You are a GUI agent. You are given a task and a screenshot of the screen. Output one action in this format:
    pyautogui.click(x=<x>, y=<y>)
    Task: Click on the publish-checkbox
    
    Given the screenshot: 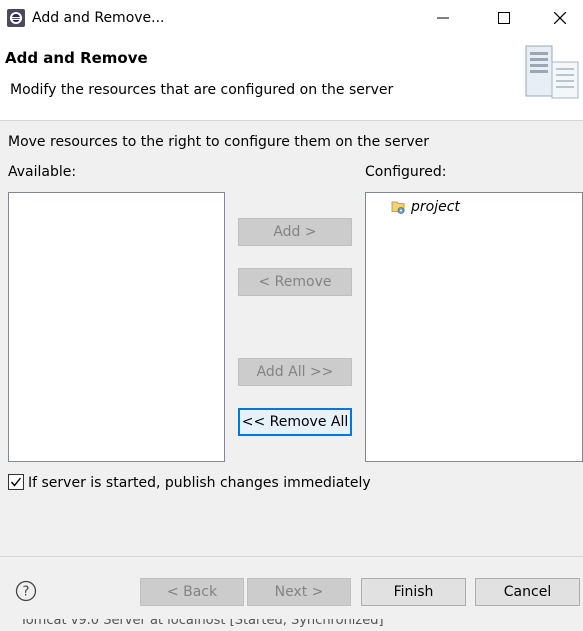 What is the action you would take?
    pyautogui.click(x=16, y=482)
    